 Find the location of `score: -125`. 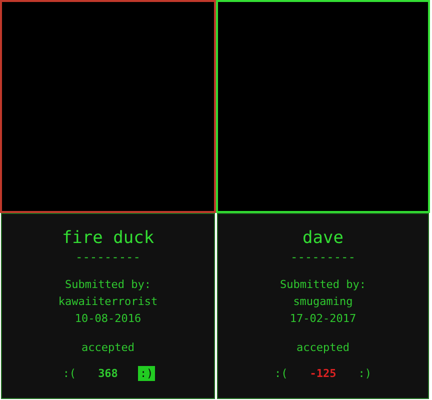

score: -125 is located at coordinates (323, 373).